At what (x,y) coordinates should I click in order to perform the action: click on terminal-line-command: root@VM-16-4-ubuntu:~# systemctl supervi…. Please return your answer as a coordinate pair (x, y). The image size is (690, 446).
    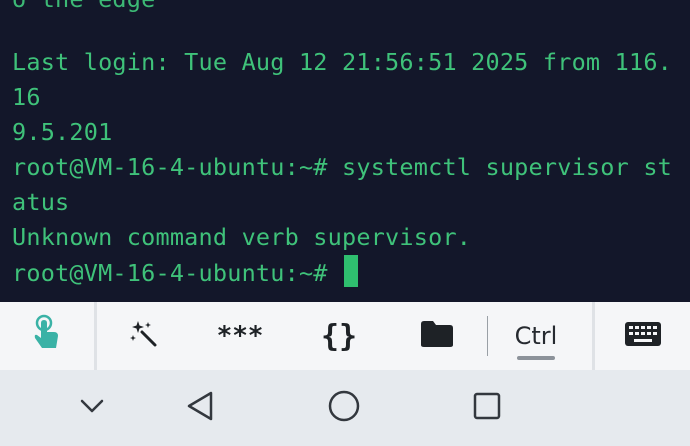
    Looking at the image, I should click on (342, 167).